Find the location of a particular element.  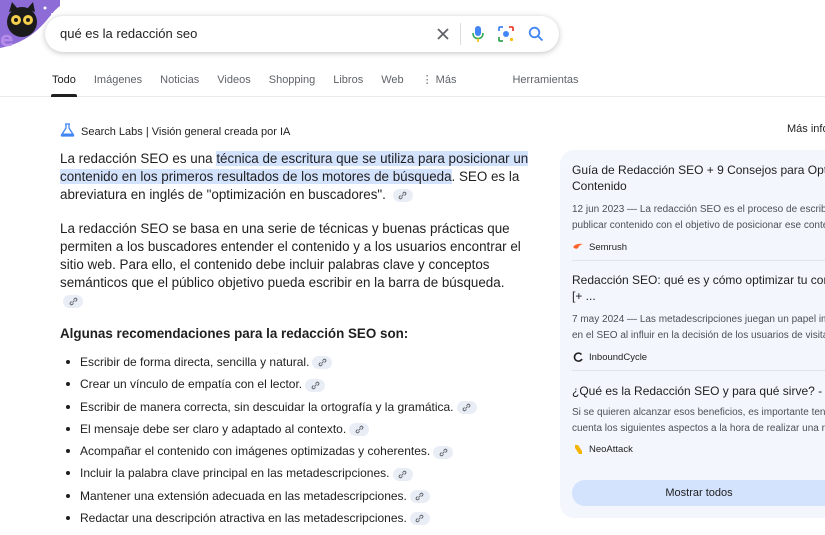

source-site: NeoAttack is located at coordinates (698, 449).